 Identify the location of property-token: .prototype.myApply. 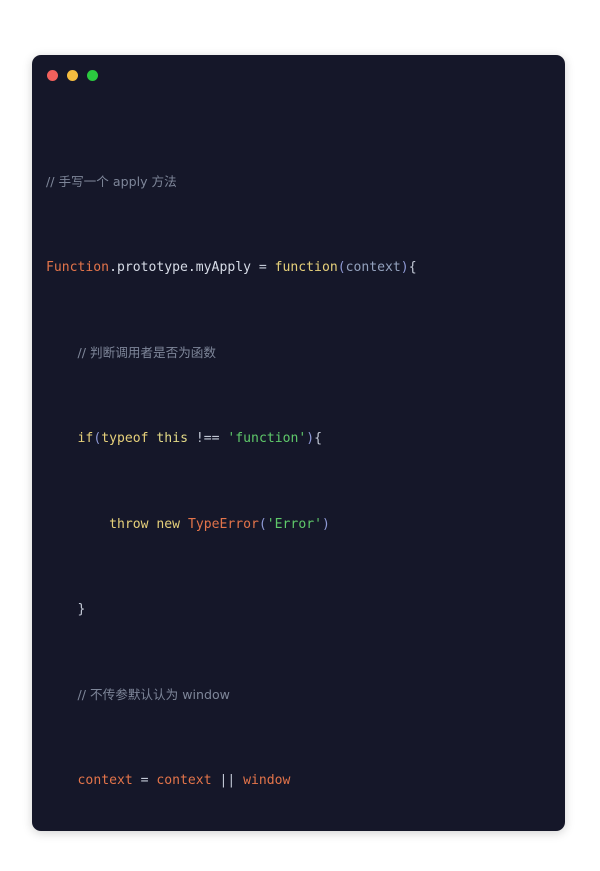
(180, 268).